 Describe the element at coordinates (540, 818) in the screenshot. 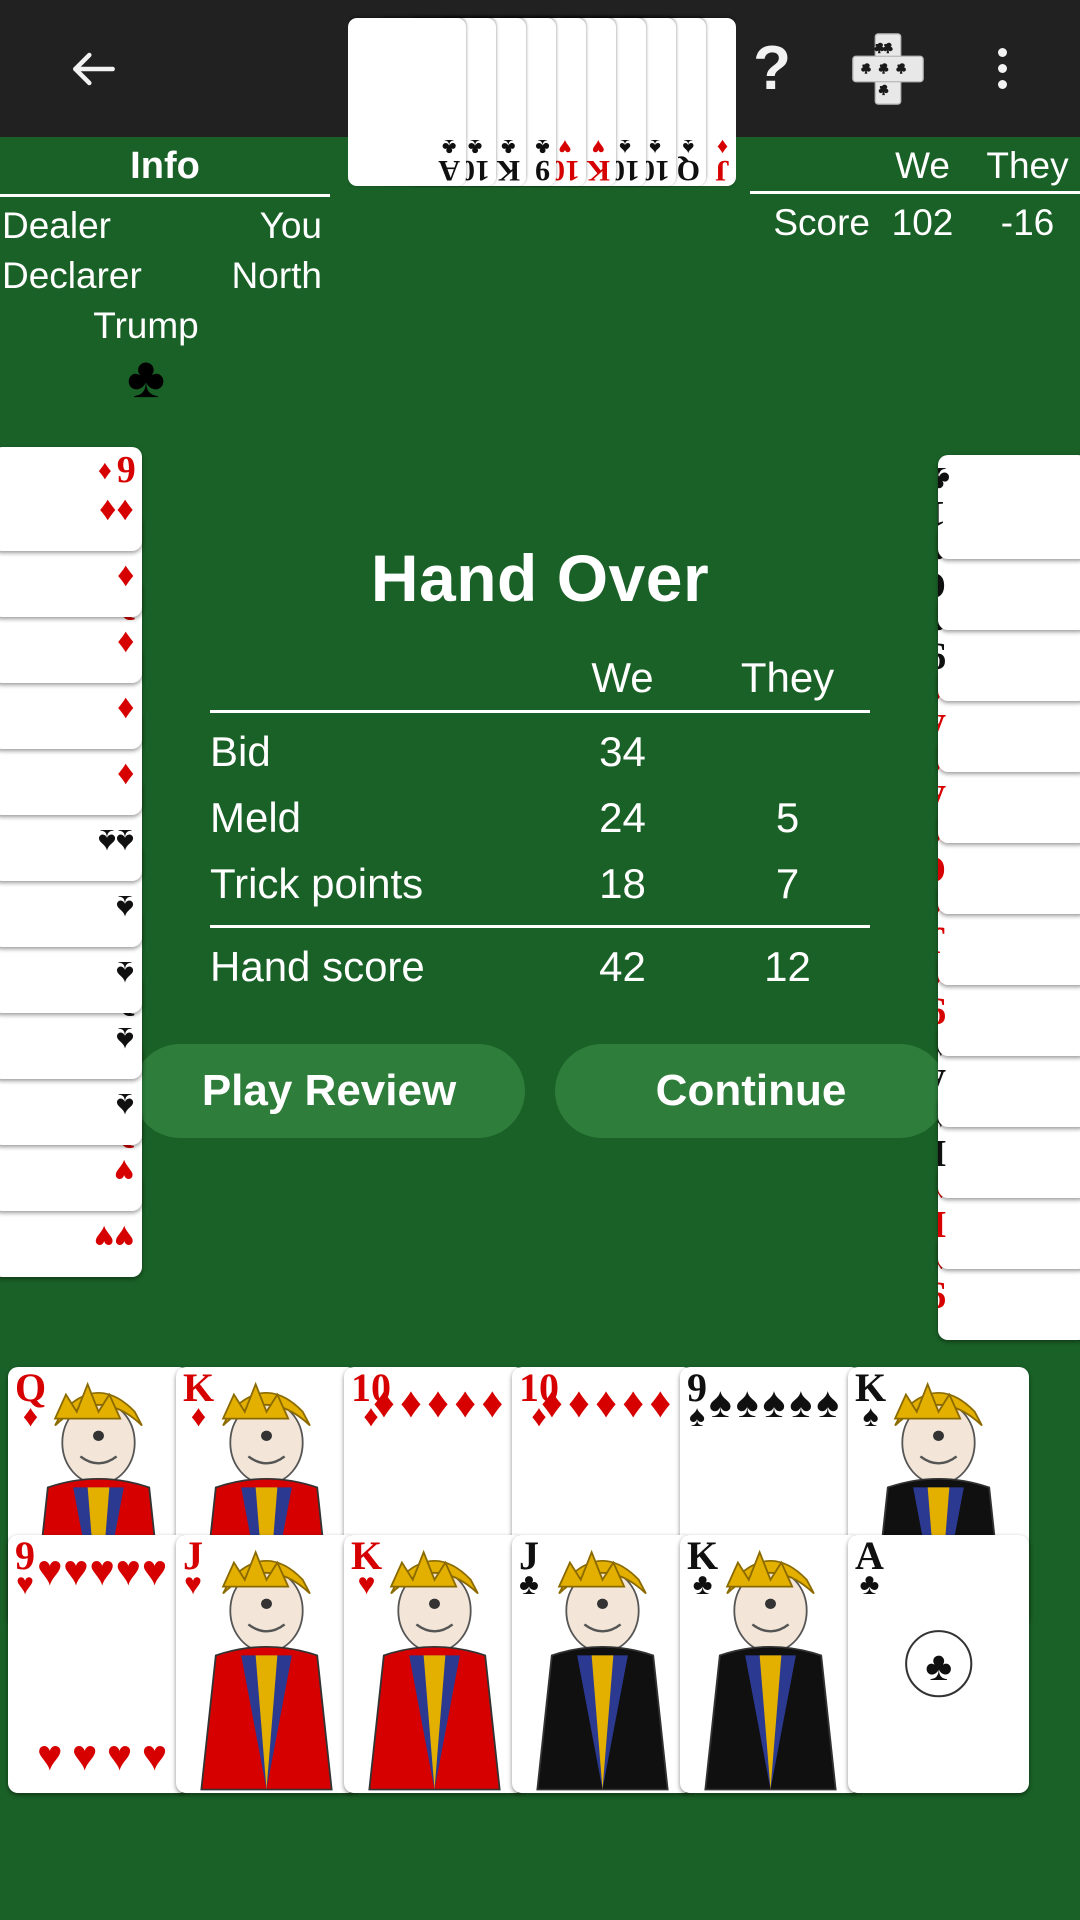

I see `table-row: Meld 24 5` at that location.